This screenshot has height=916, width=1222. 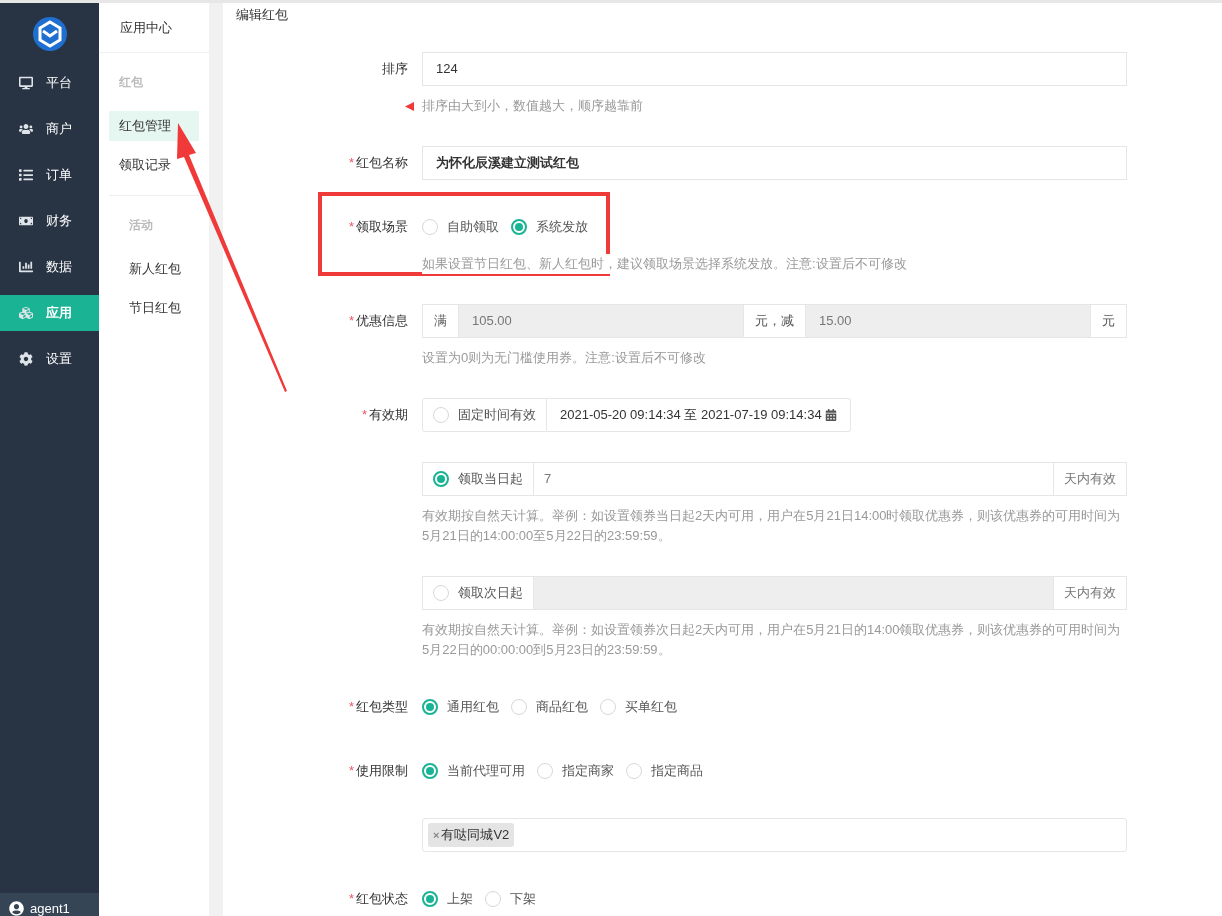 I want to click on field-label: 红包状态, so click(x=382, y=899).